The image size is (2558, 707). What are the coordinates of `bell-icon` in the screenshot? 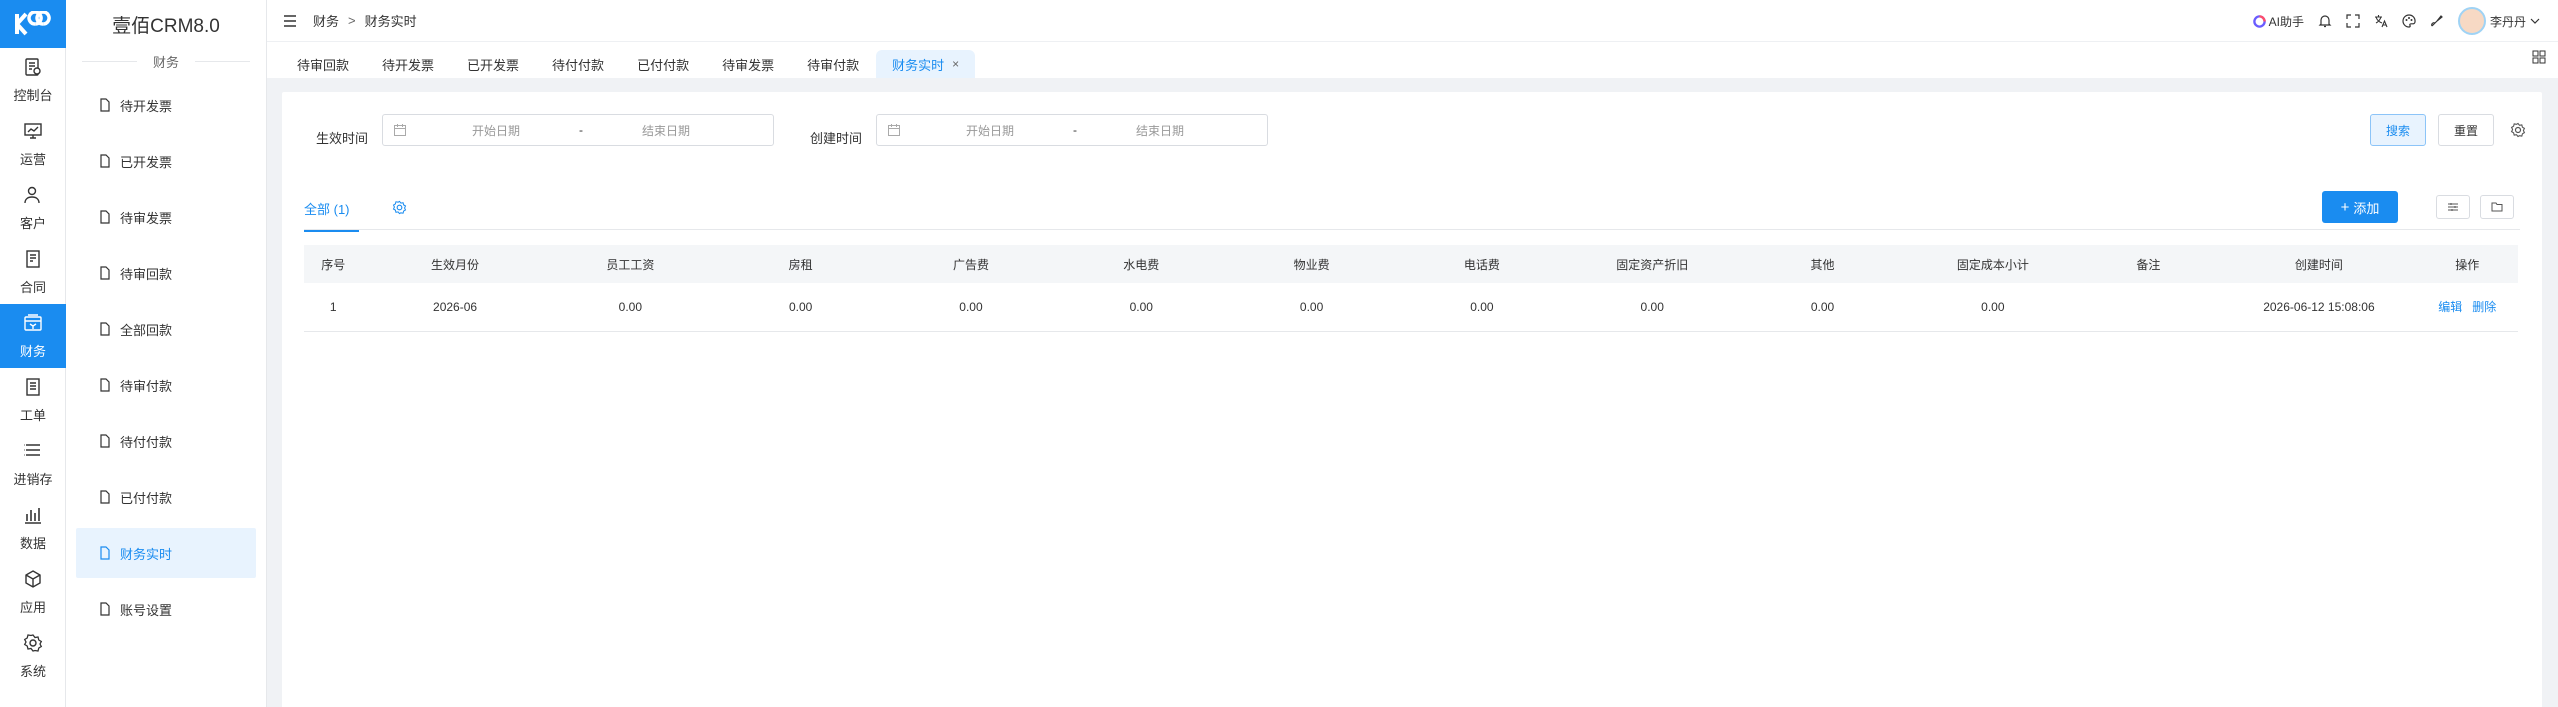 It's located at (2325, 21).